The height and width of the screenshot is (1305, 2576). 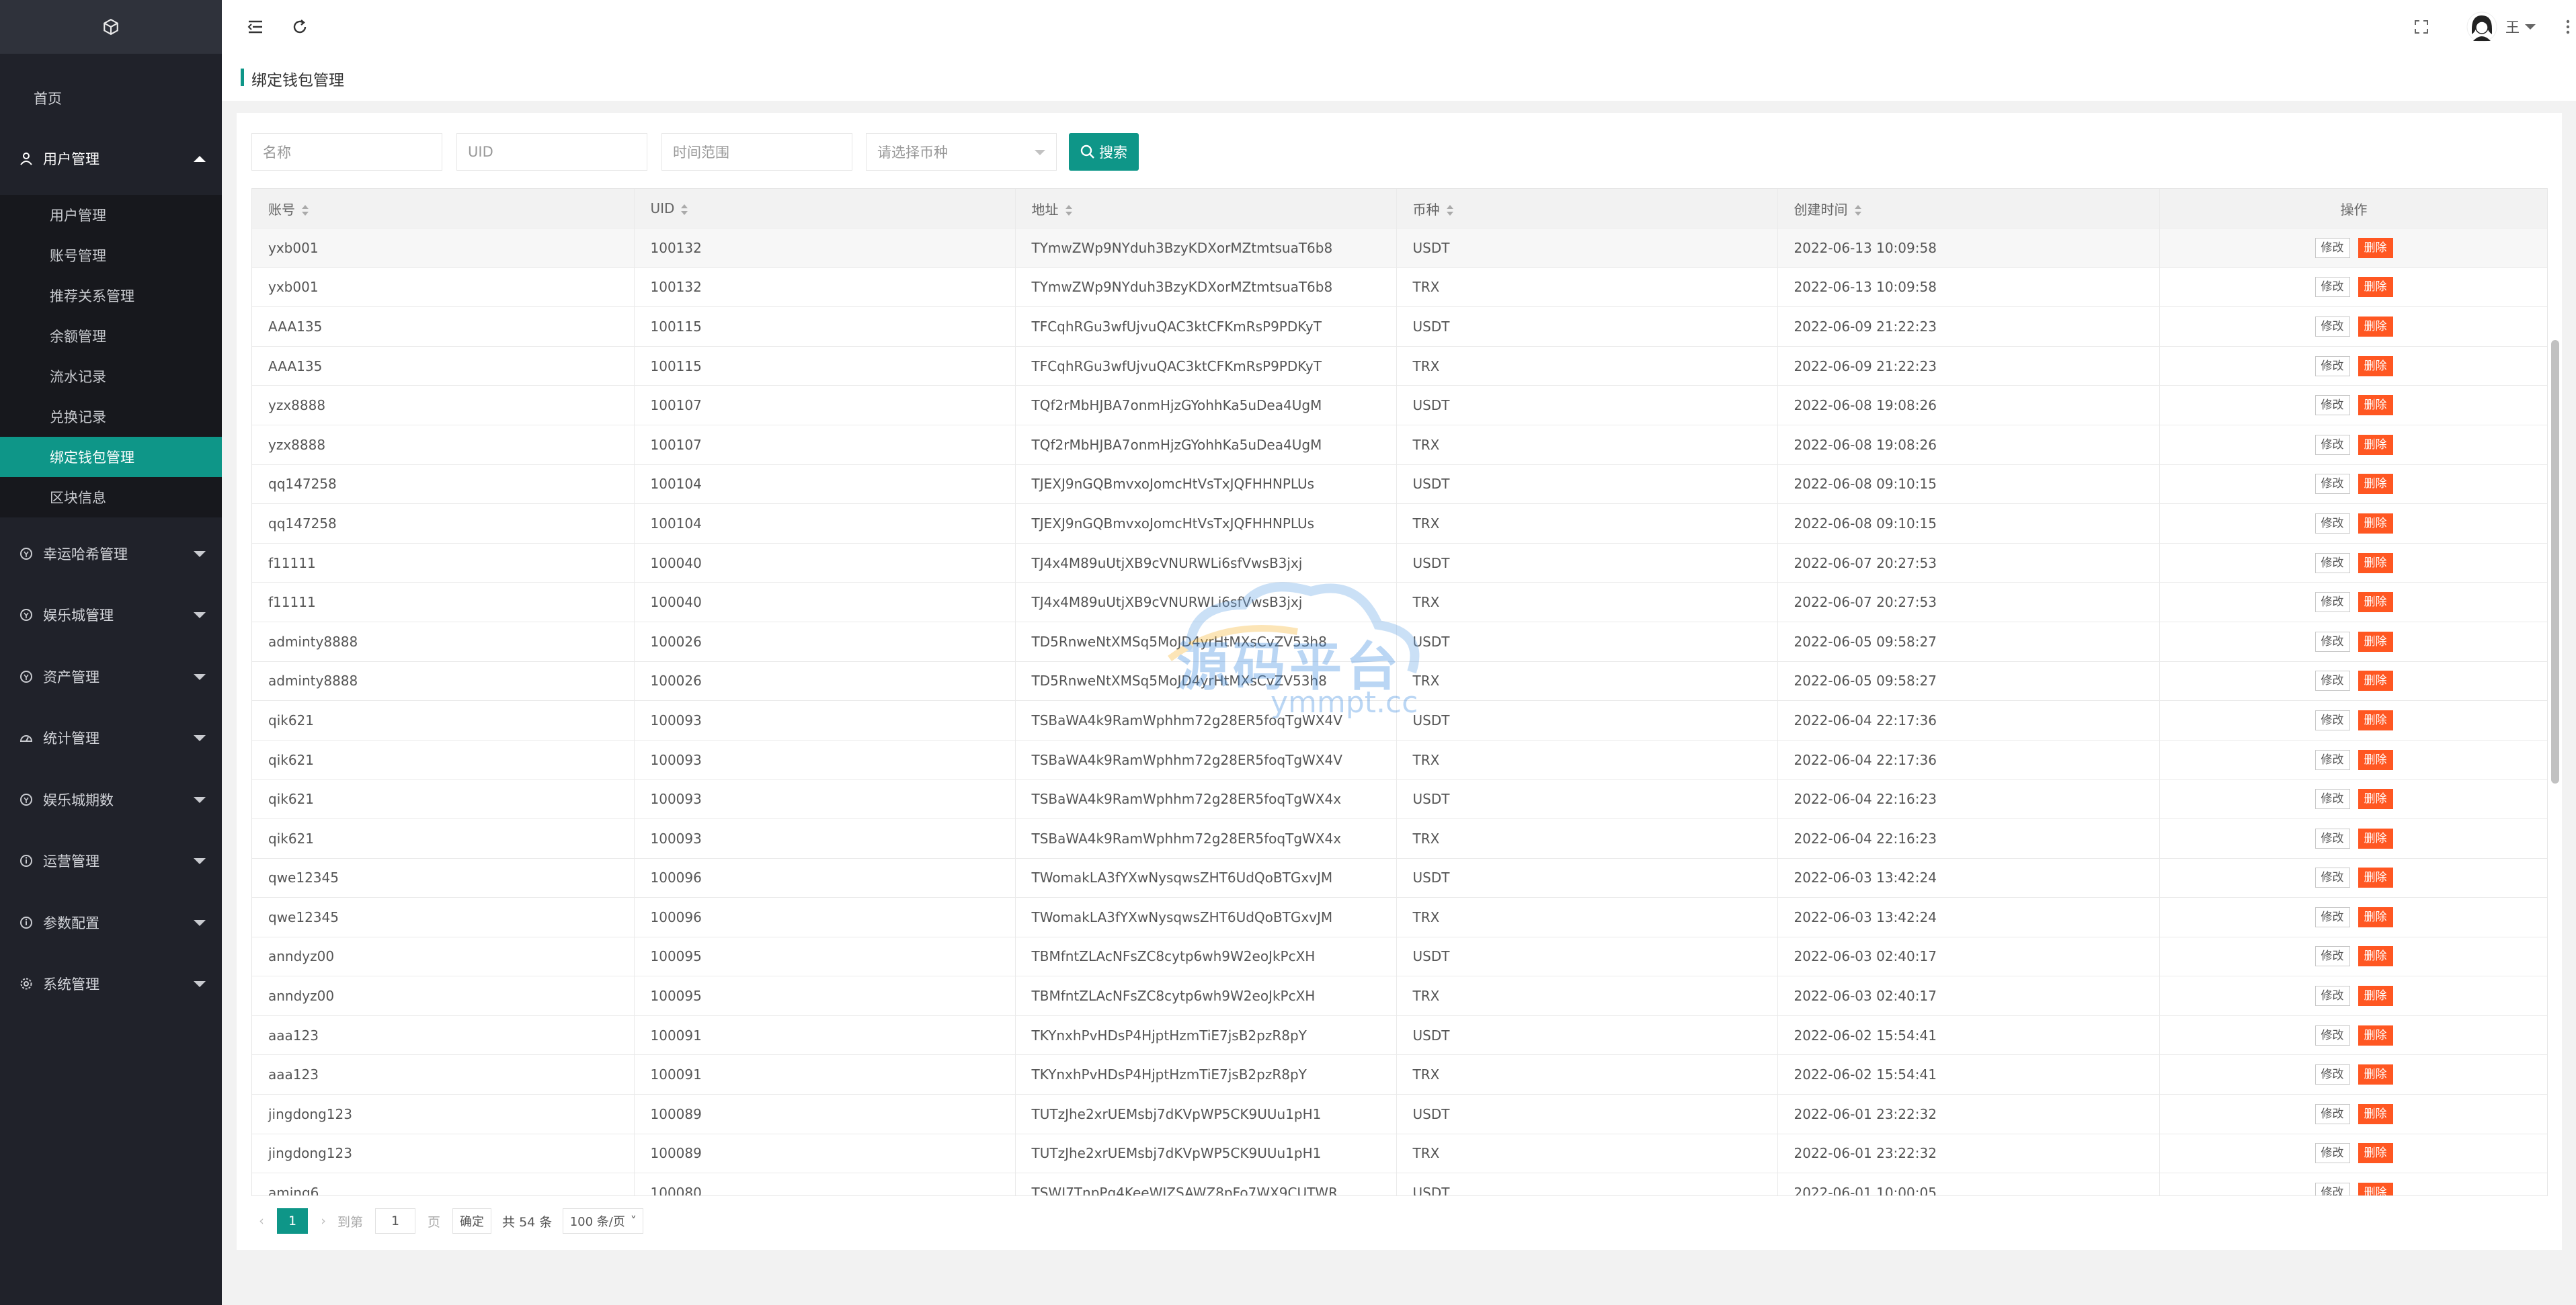 I want to click on table-scrollbar, so click(x=2555, y=562).